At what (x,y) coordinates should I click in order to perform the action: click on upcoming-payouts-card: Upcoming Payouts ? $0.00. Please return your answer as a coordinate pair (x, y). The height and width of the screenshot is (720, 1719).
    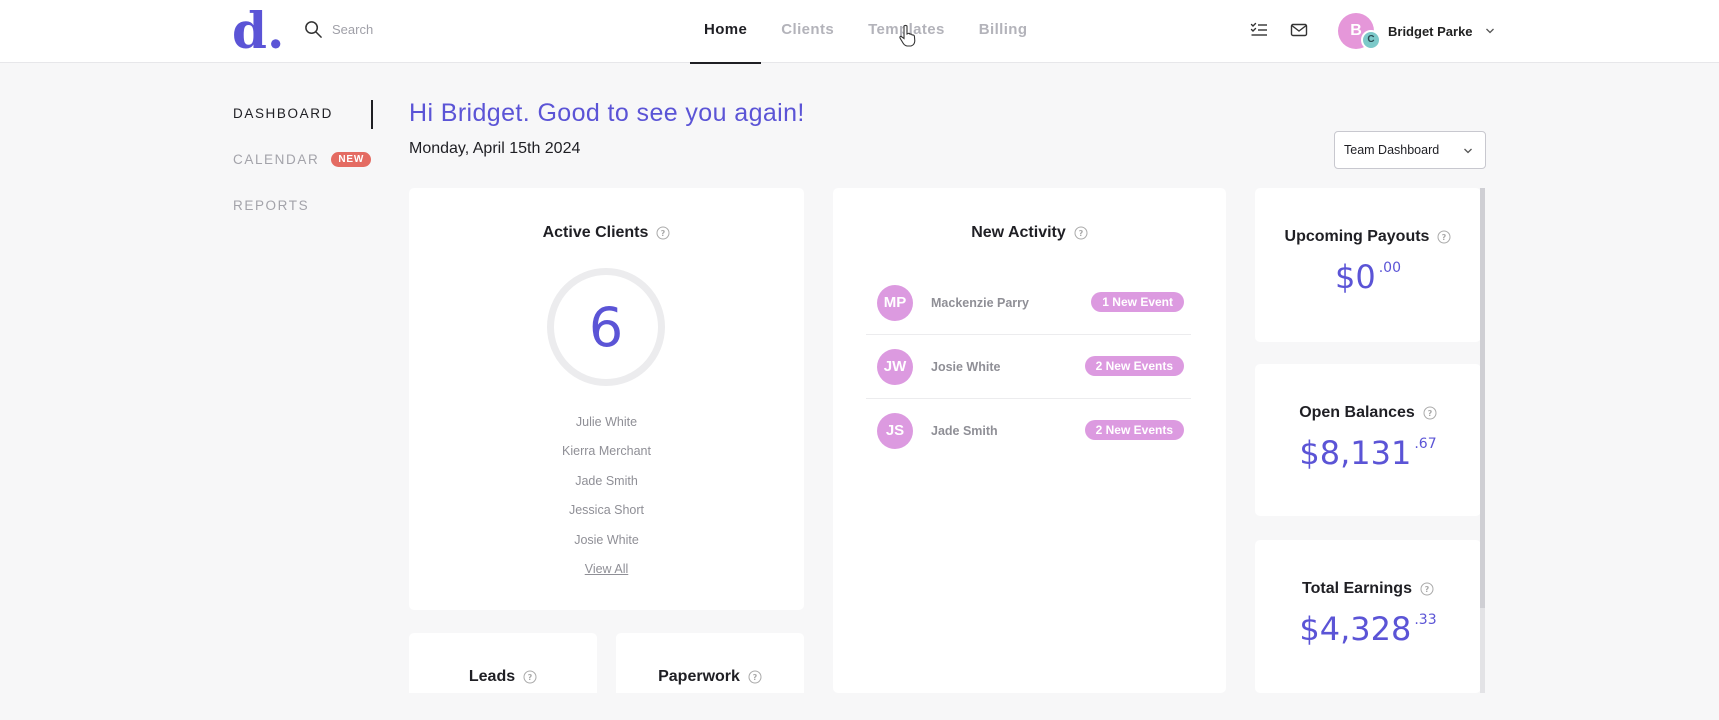
    Looking at the image, I should click on (1368, 265).